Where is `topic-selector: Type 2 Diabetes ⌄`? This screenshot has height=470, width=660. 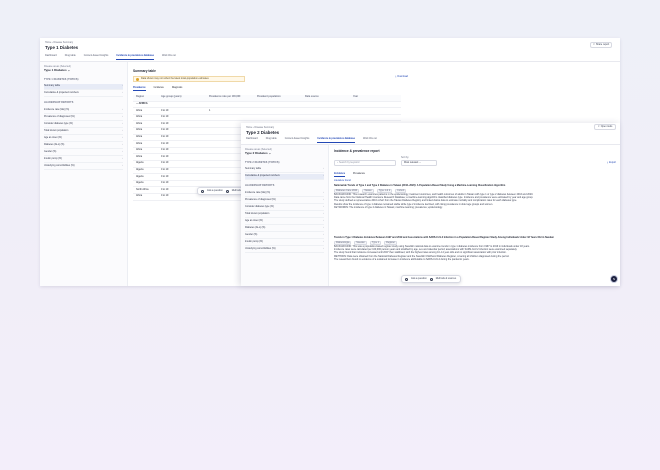 topic-selector: Type 2 Diabetes ⌄ is located at coordinates (258, 153).